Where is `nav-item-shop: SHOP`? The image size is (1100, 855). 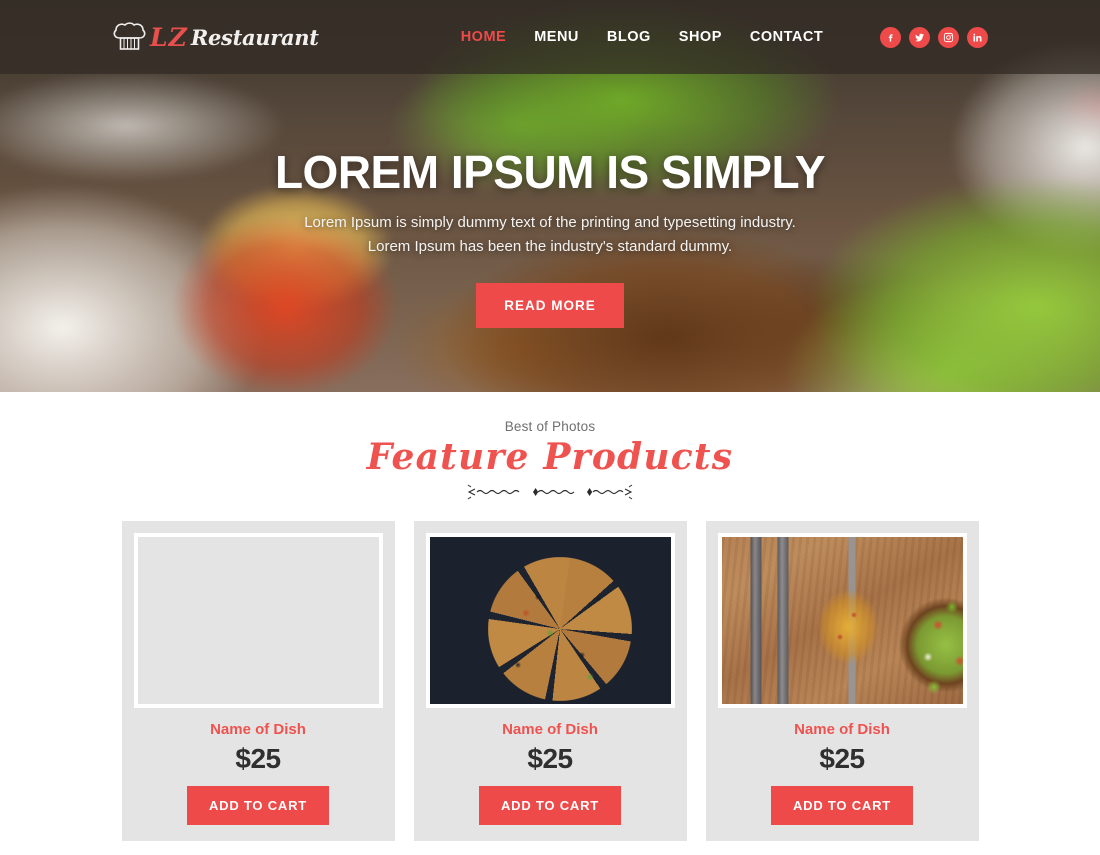
nav-item-shop: SHOP is located at coordinates (700, 37).